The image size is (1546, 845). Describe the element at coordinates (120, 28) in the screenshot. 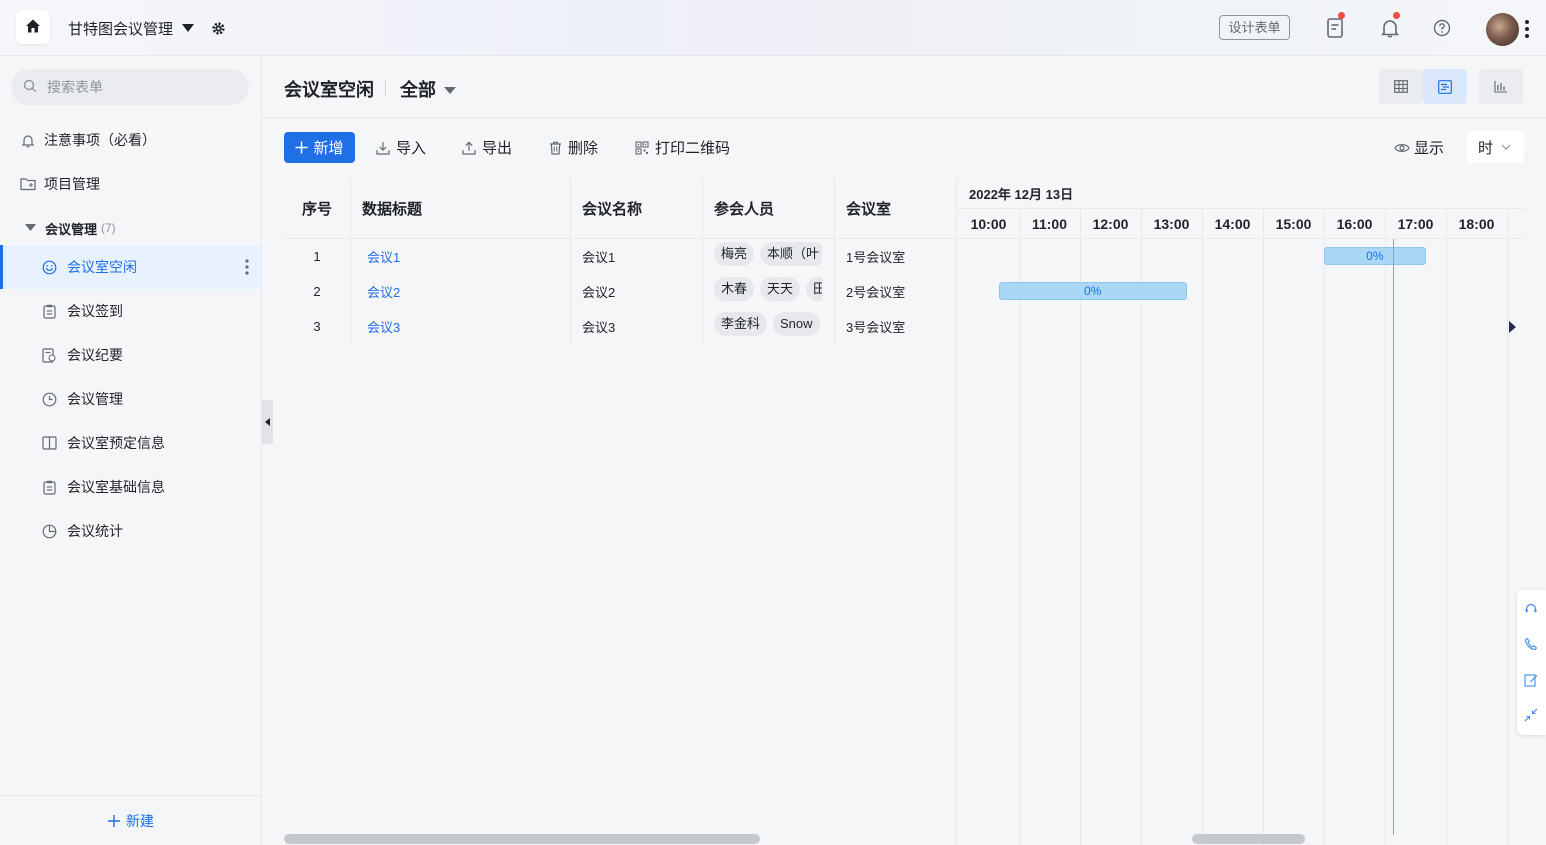

I see `app-title: 甘特图会议管理` at that location.